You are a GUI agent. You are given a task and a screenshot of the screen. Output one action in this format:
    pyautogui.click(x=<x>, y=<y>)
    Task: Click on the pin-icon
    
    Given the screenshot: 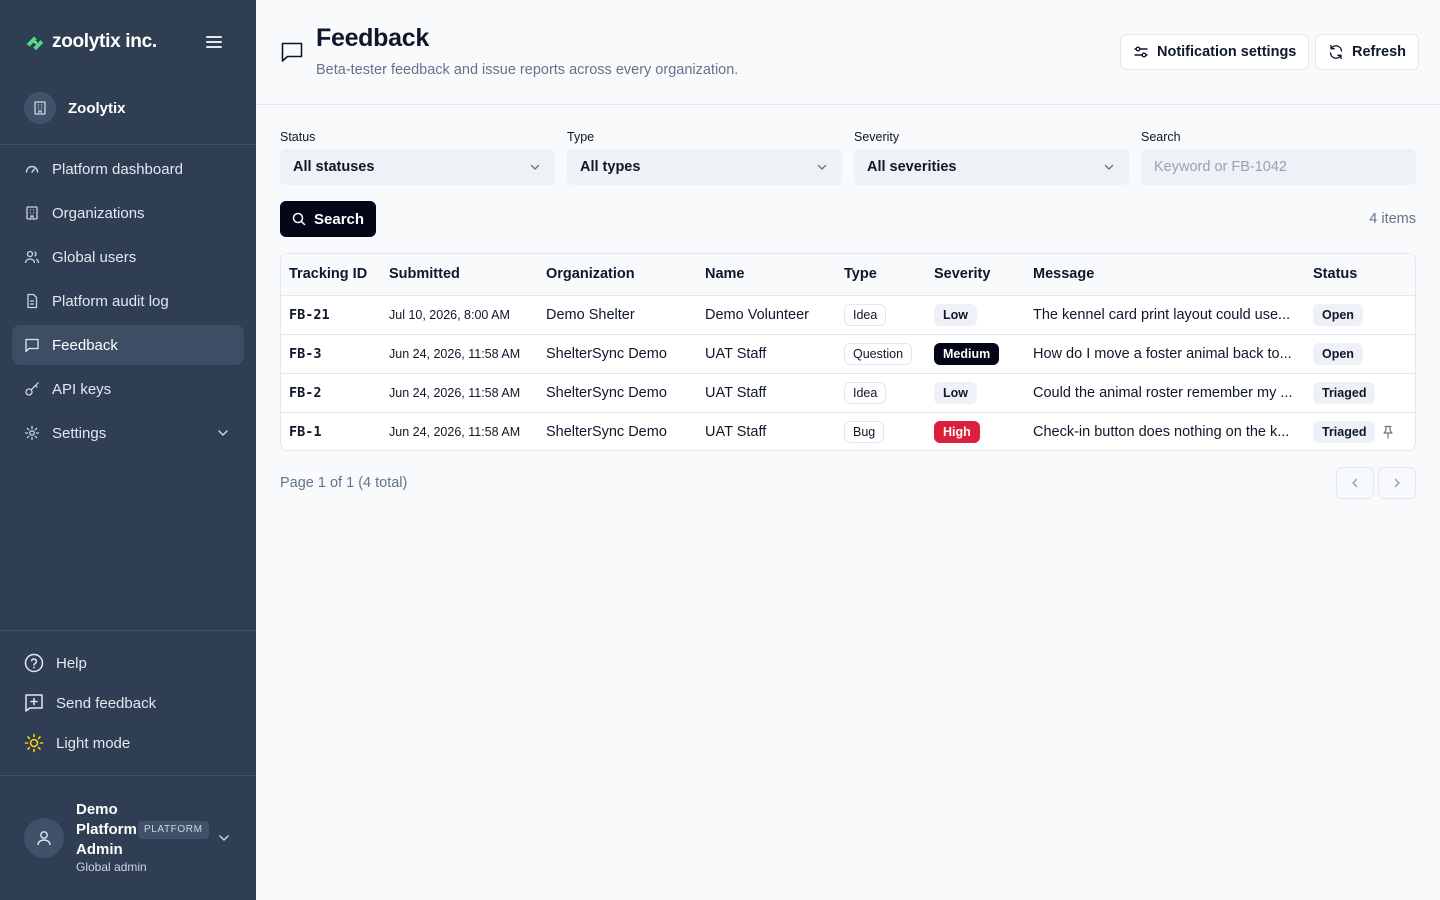 What is the action you would take?
    pyautogui.click(x=1388, y=432)
    